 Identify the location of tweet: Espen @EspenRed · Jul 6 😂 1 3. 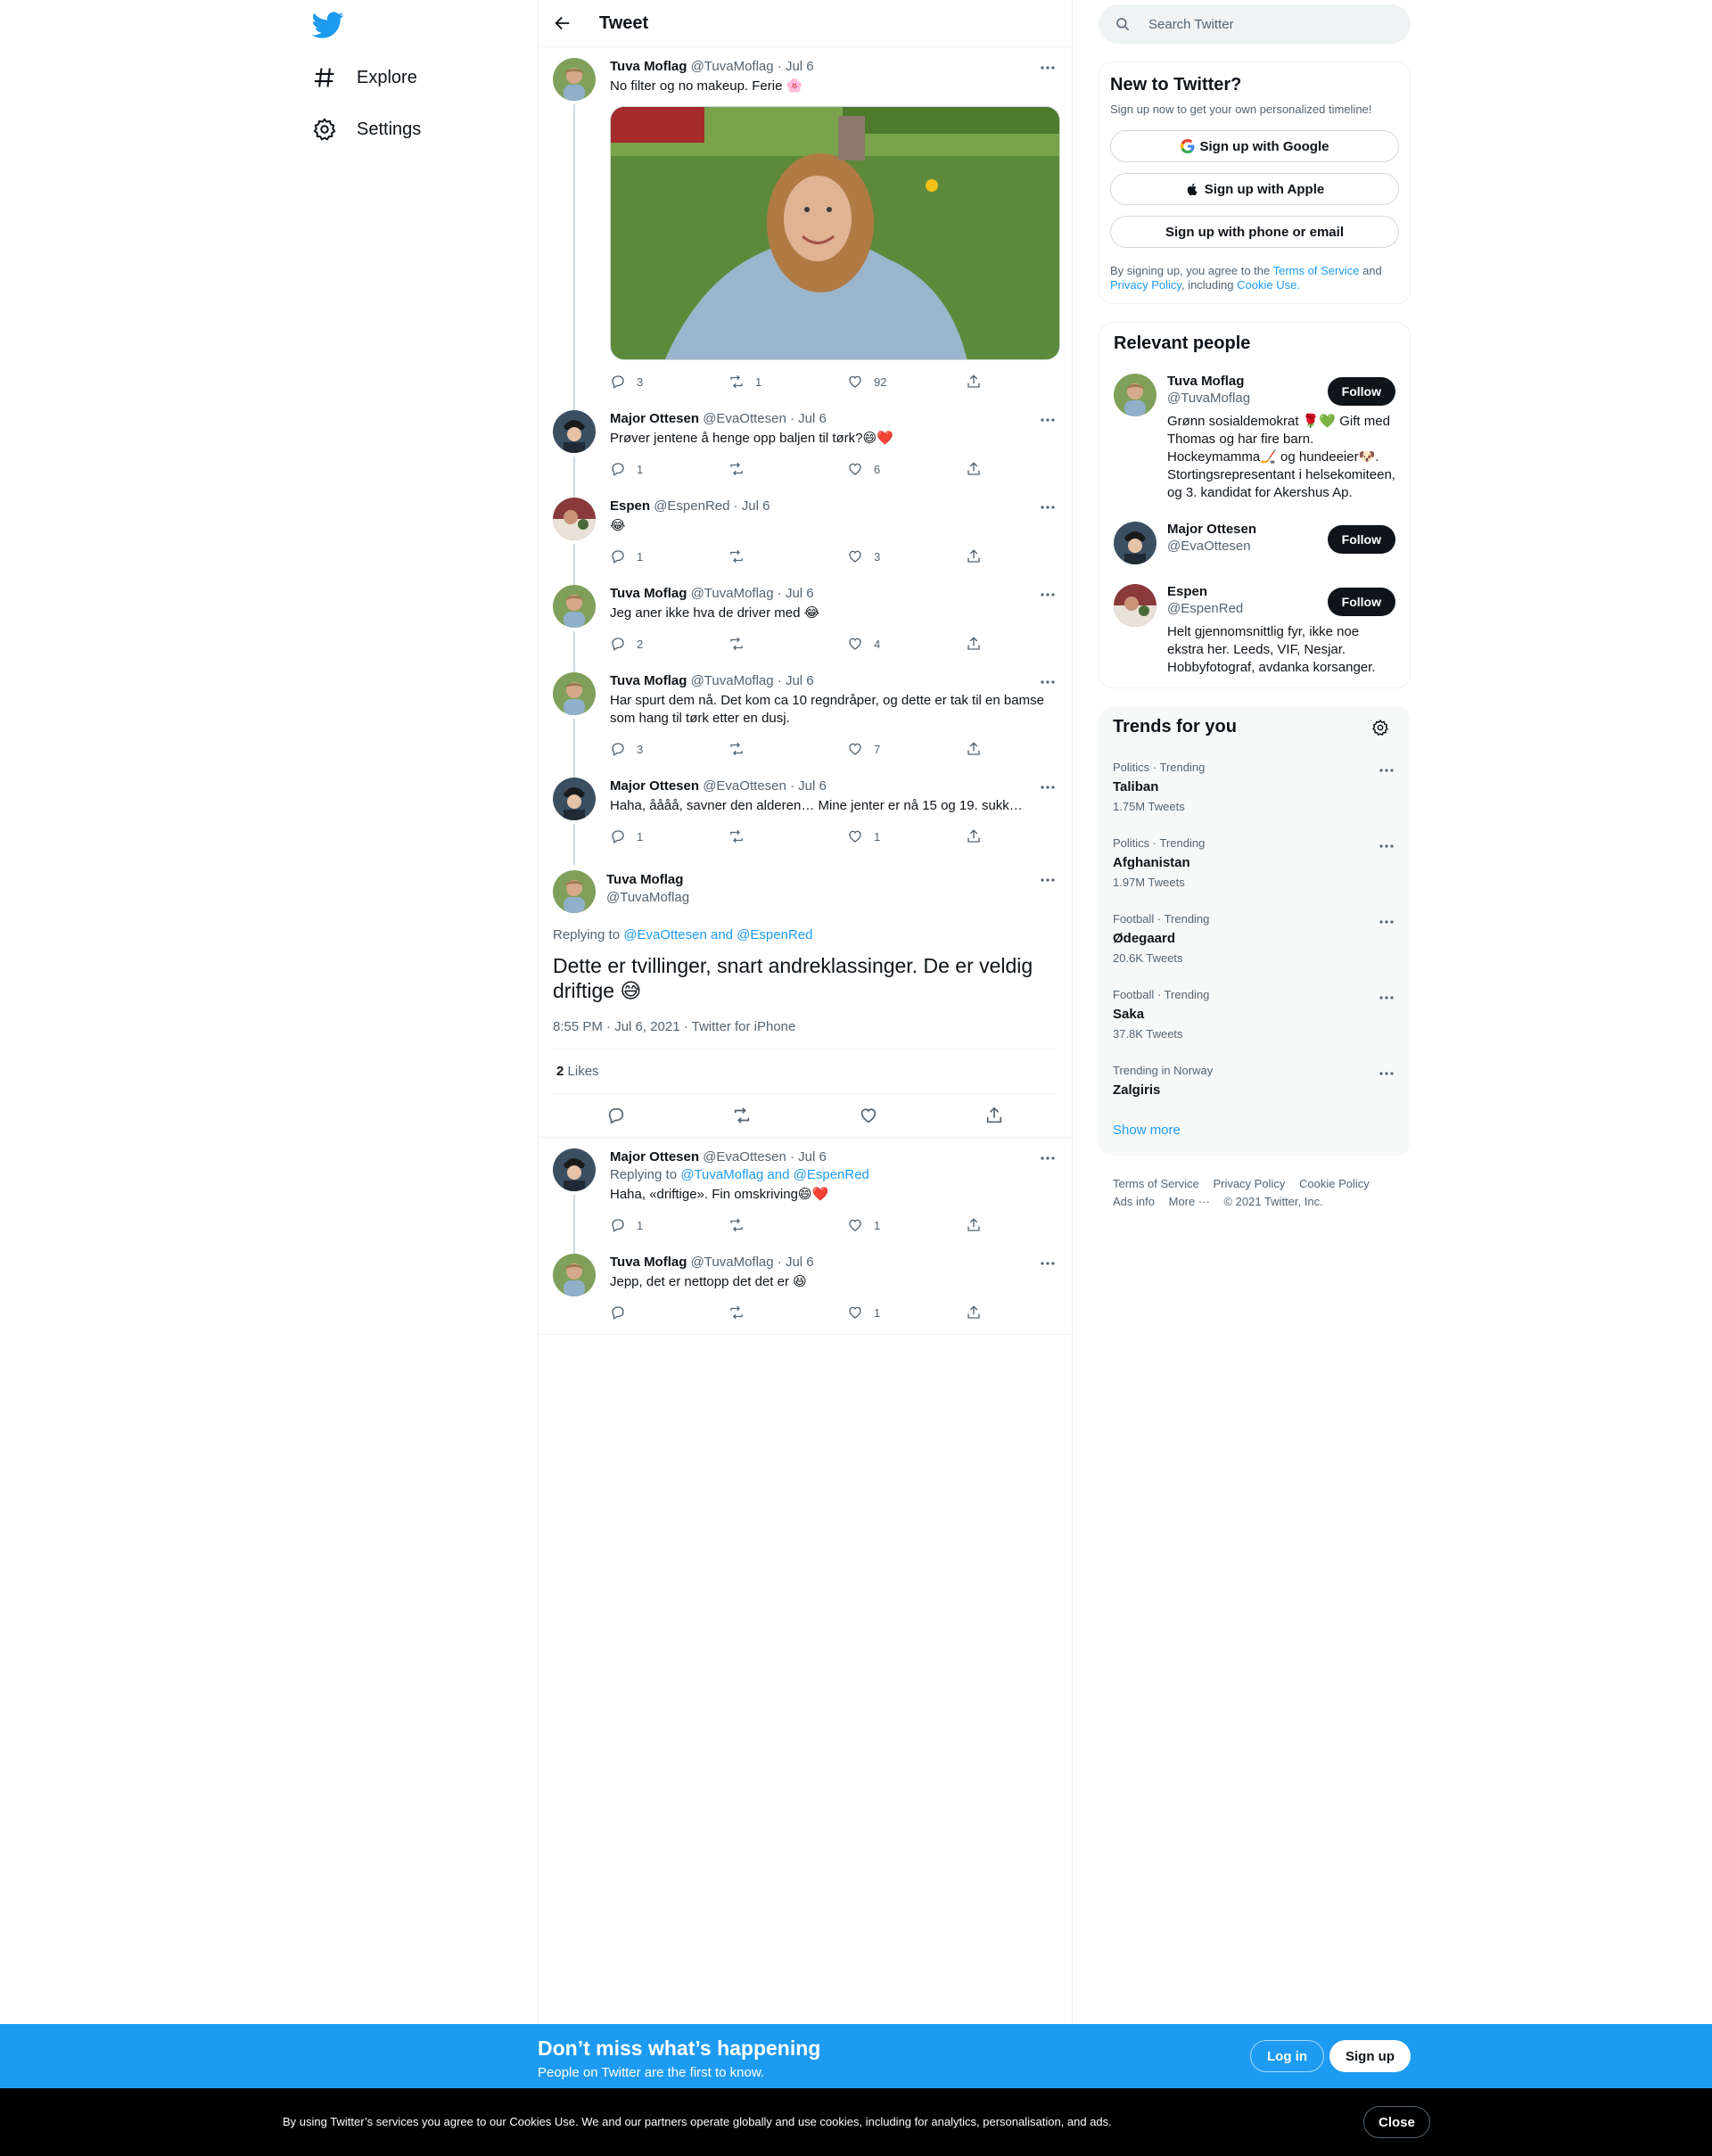
(805, 536).